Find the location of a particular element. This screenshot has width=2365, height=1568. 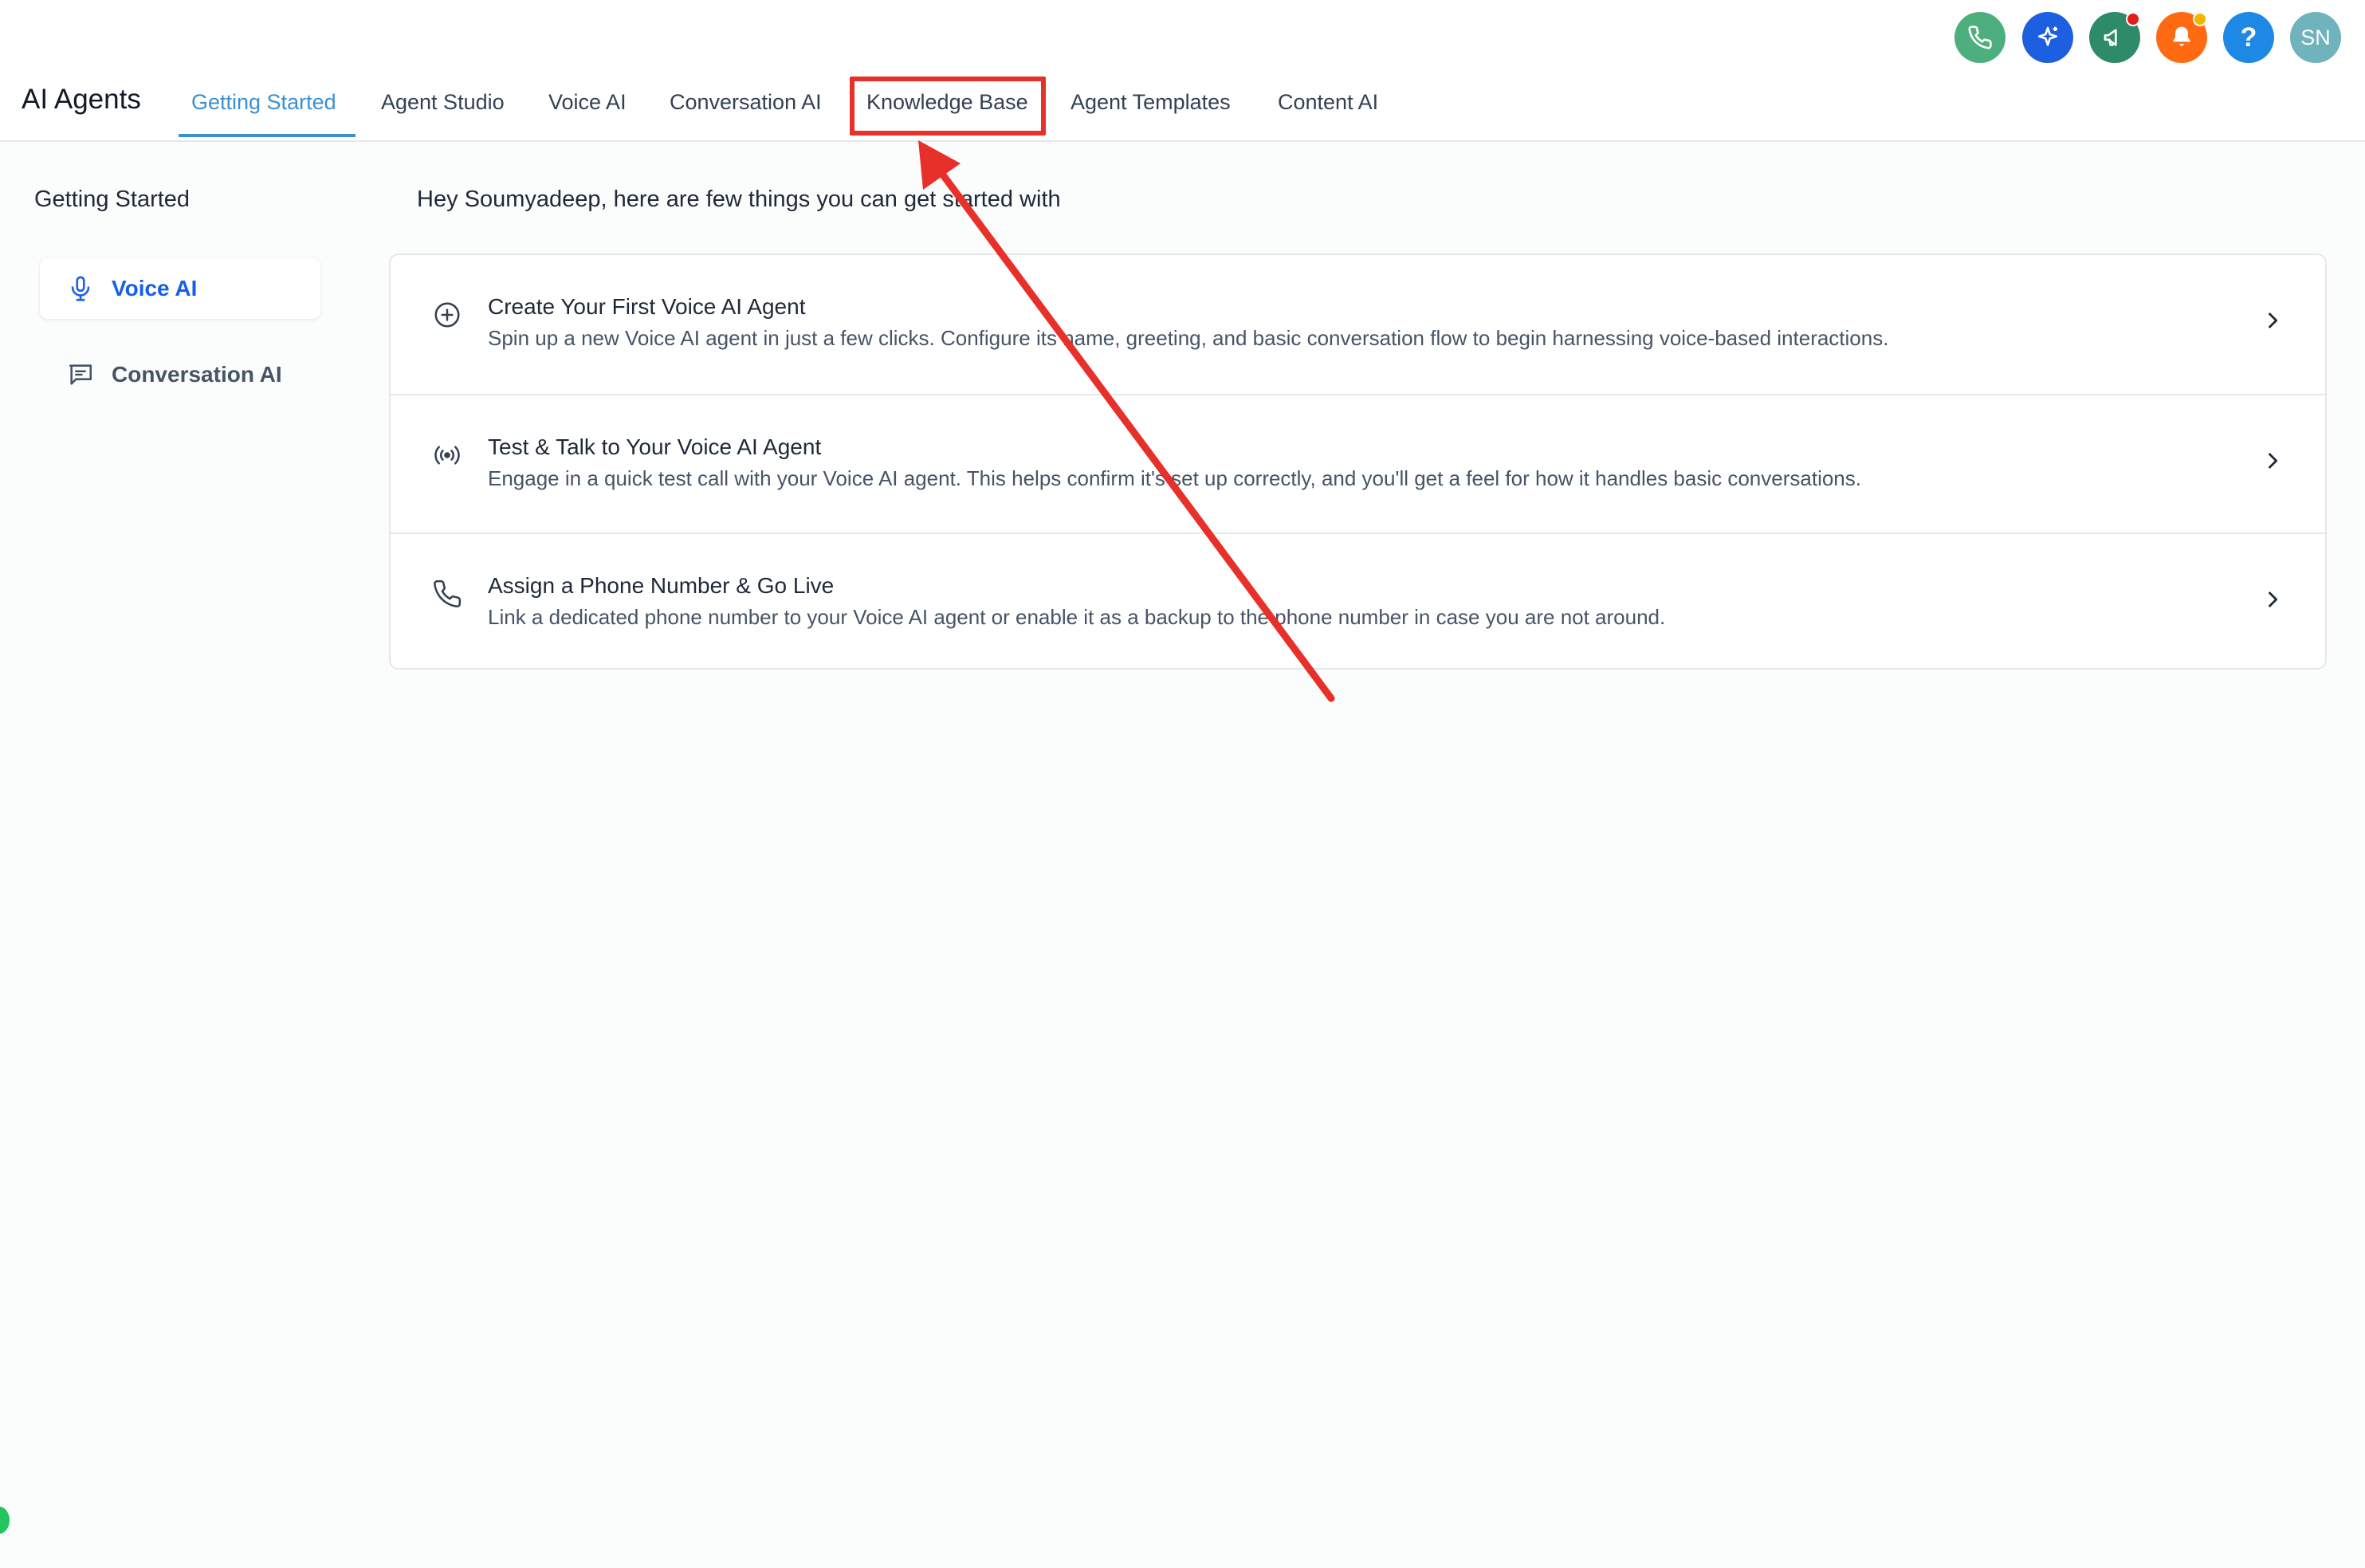

tab-content-ai: Content AI is located at coordinates (1328, 102).